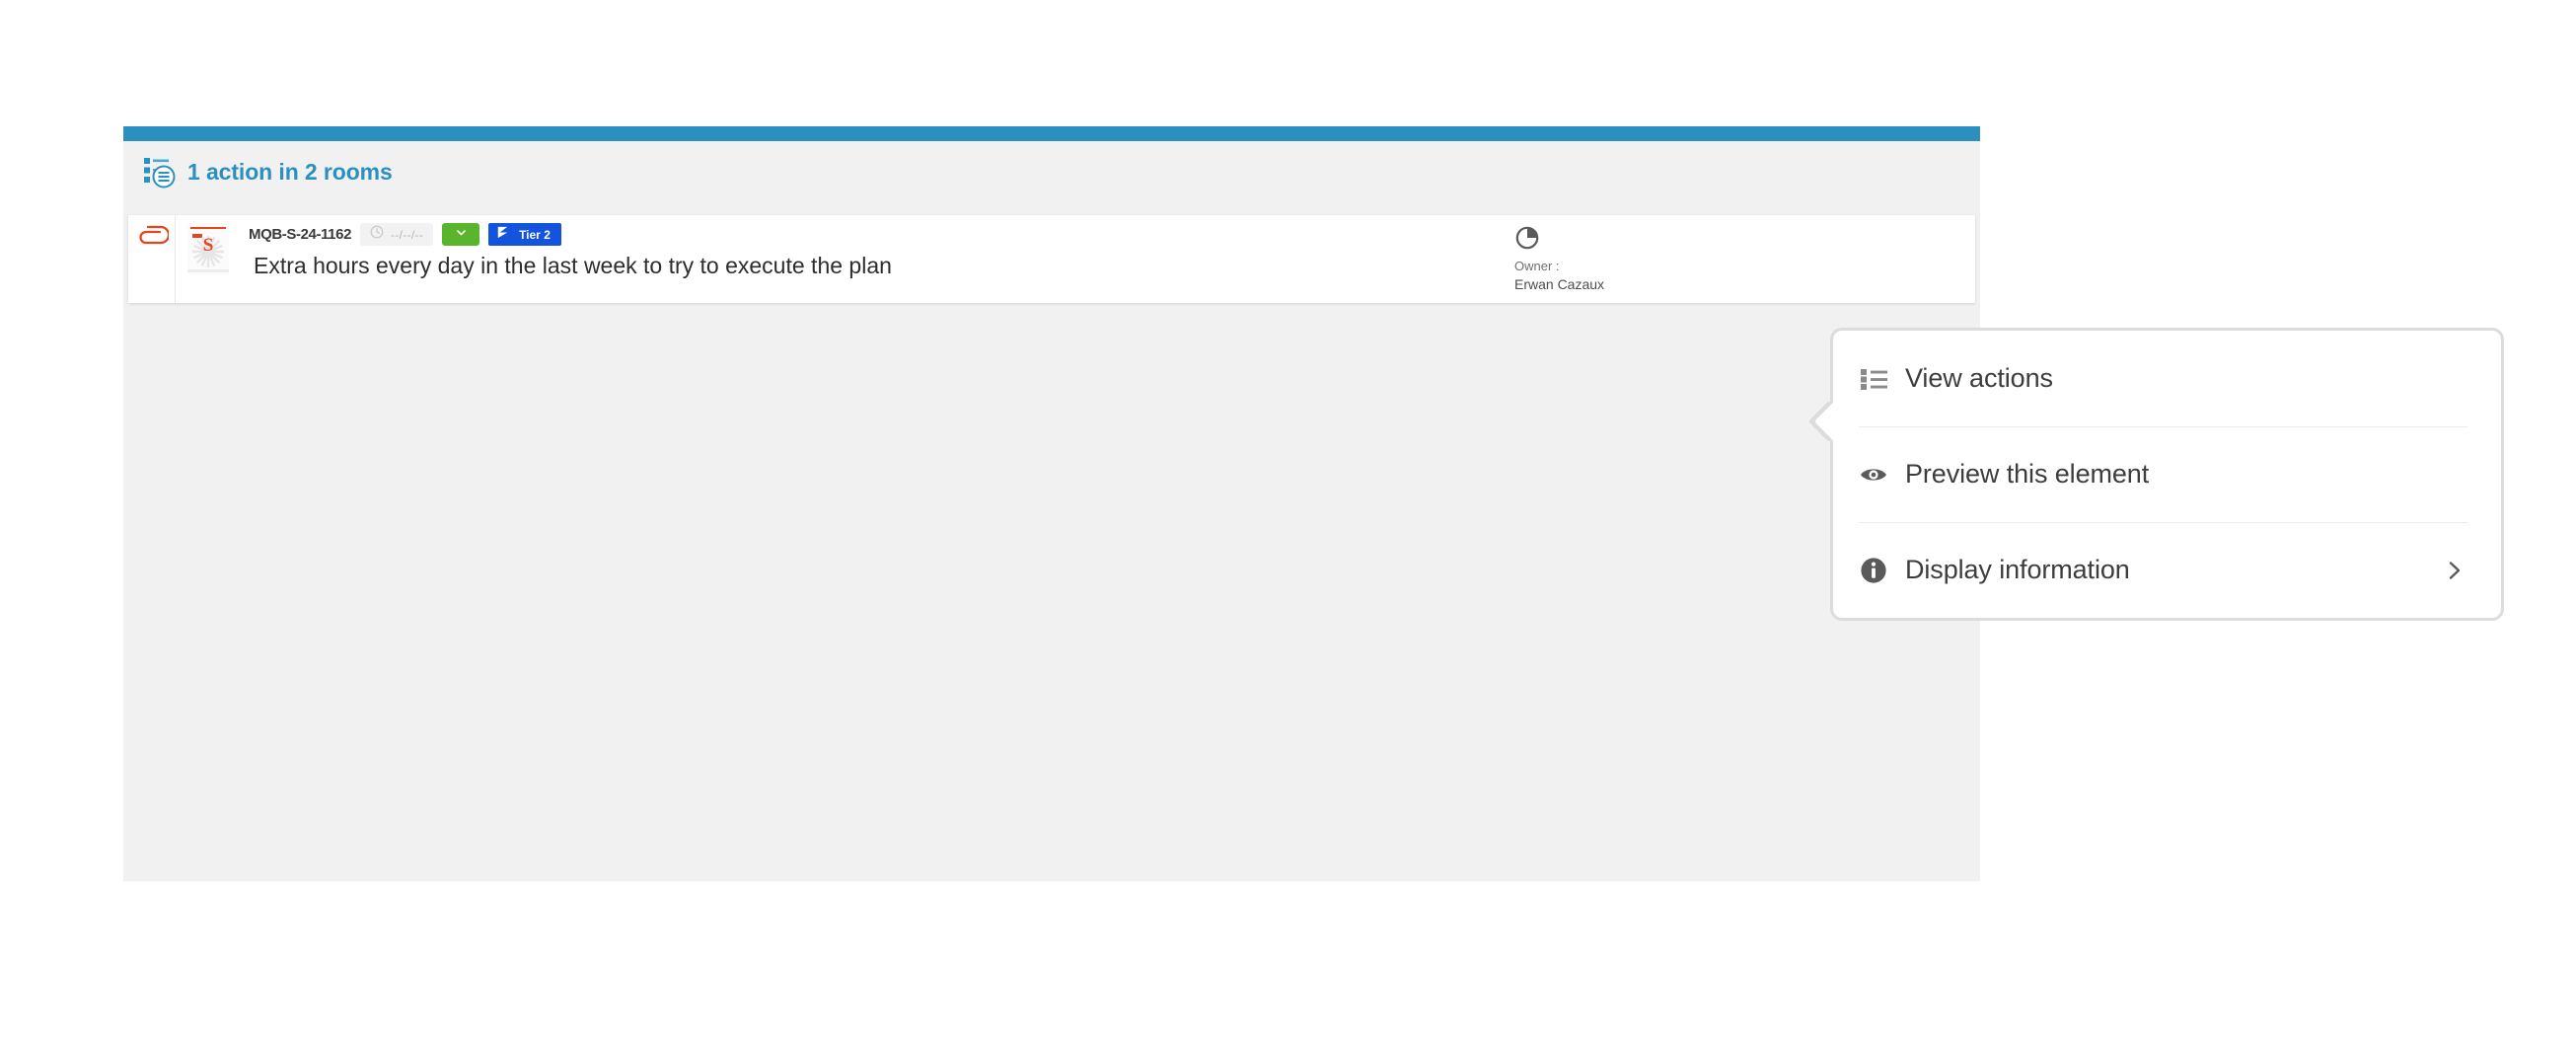 This screenshot has width=2576, height=1058. What do you see at coordinates (2017, 569) in the screenshot?
I see `menu-label-display-information: Display information` at bounding box center [2017, 569].